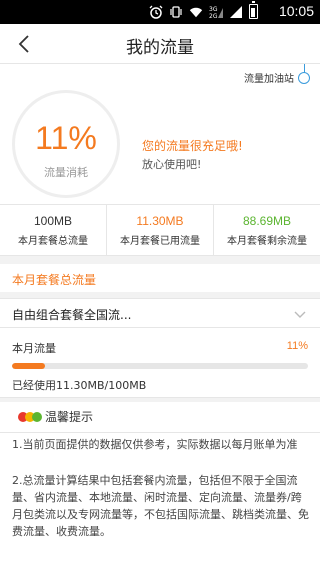  Describe the element at coordinates (69, 417) in the screenshot. I see `tips-title: 温馨提示` at that location.